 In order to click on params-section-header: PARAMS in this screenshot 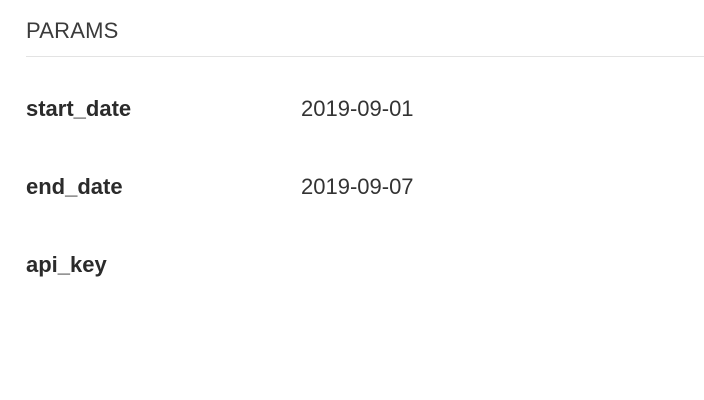, I will do `click(365, 35)`.